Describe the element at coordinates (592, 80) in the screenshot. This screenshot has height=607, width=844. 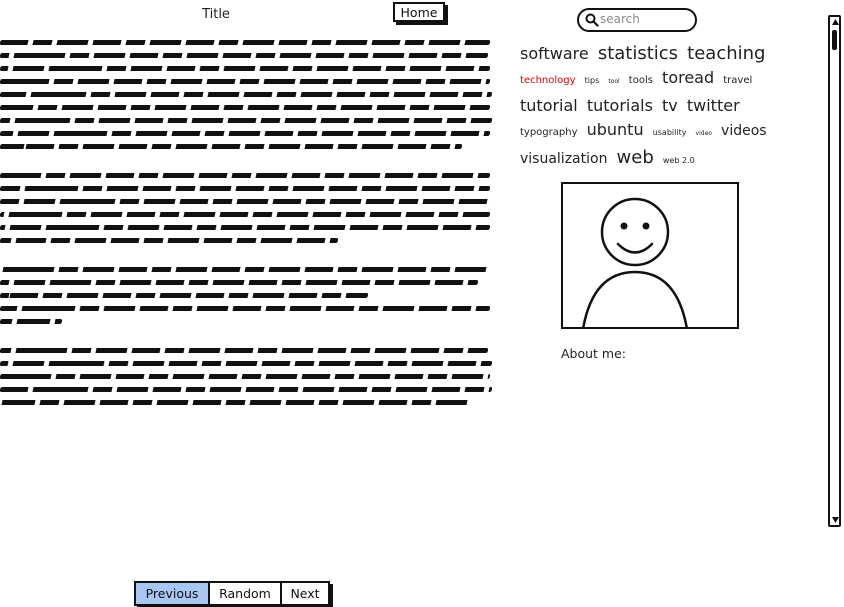
I see `tag-tips: tips` at that location.